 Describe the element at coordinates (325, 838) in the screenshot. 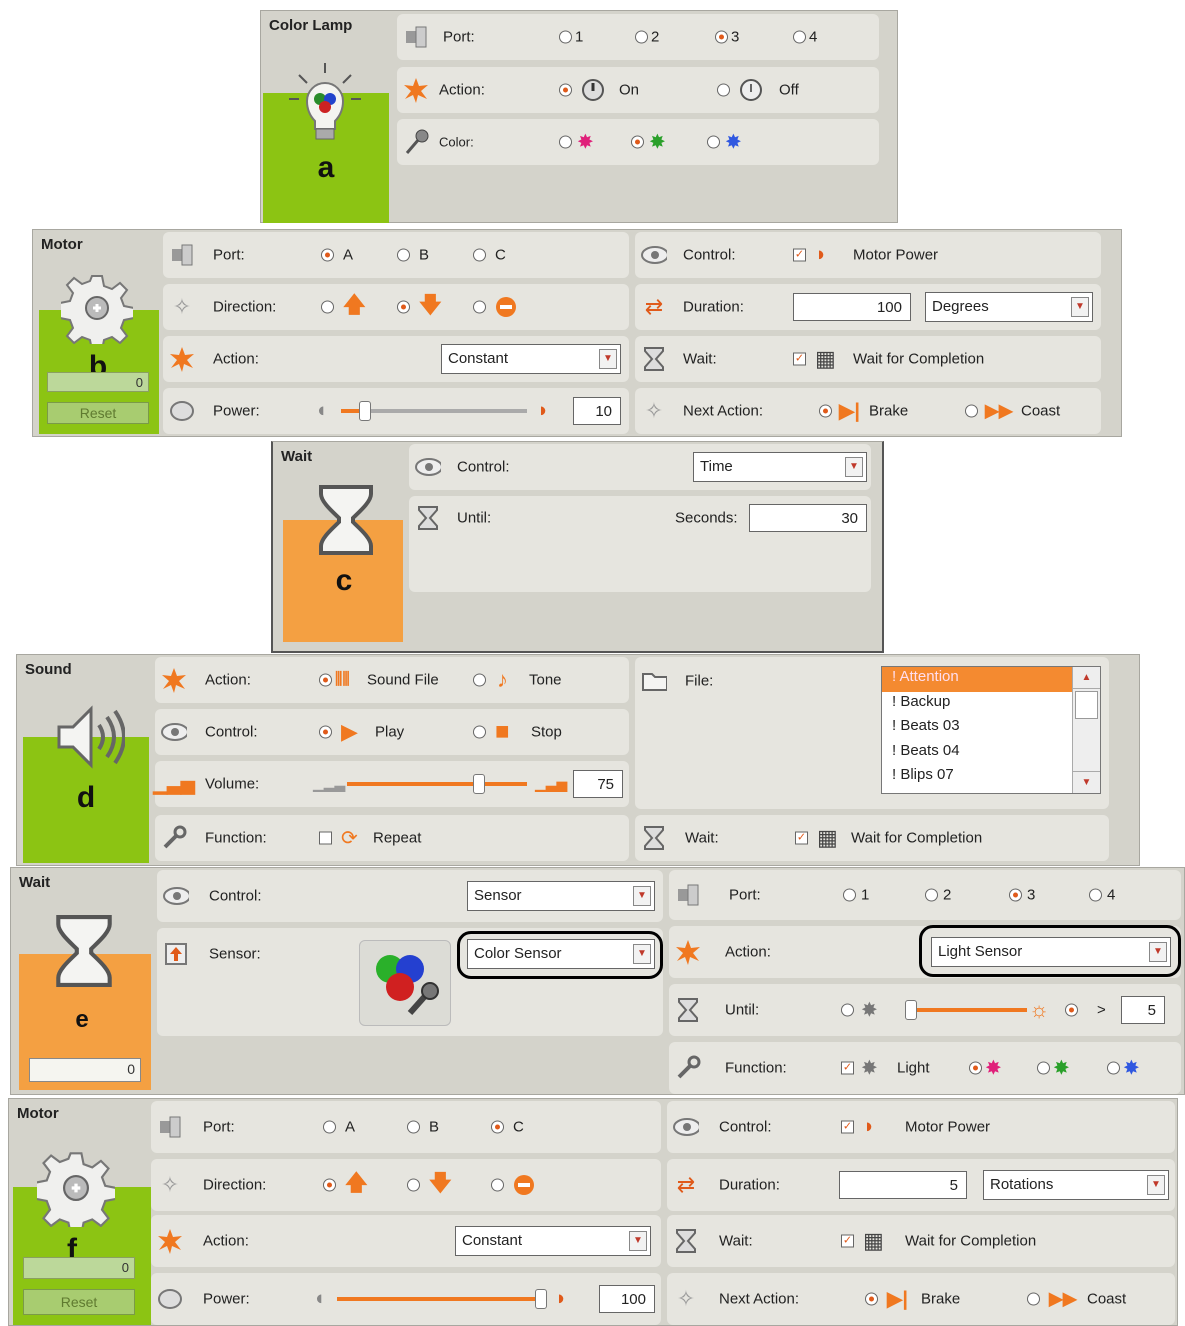

I see `repeat-checkbox` at that location.